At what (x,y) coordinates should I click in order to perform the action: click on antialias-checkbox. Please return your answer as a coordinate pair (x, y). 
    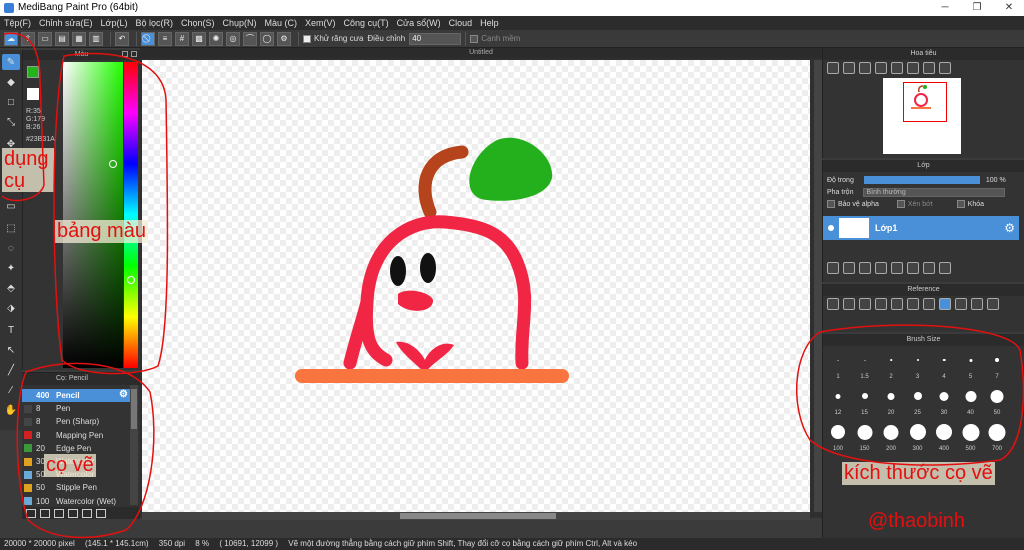
    Looking at the image, I should click on (307, 38).